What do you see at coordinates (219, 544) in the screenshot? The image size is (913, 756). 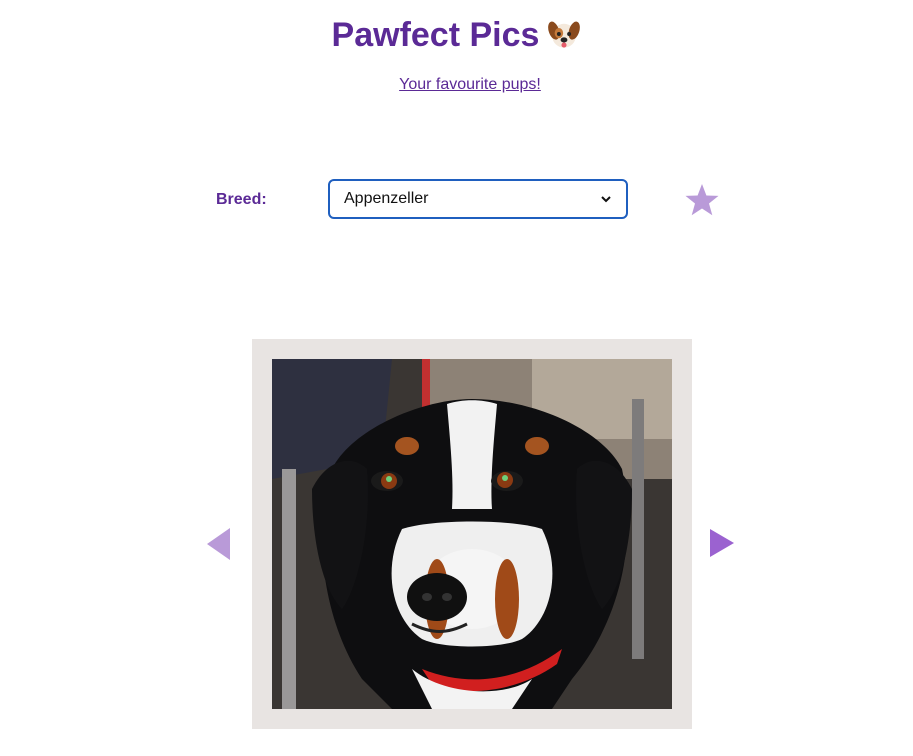 I see `previous-arrow-icon` at bounding box center [219, 544].